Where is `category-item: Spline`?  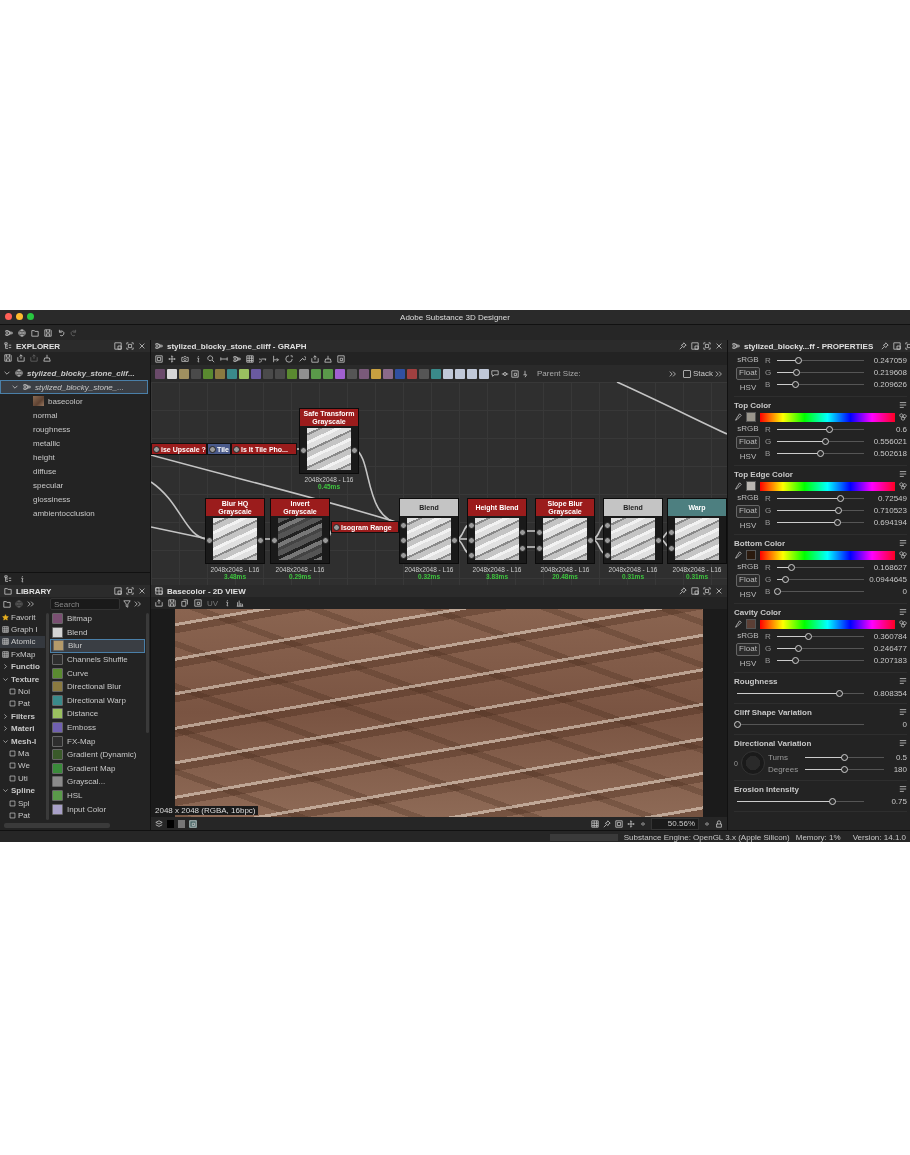
category-item: Spline is located at coordinates (22, 790).